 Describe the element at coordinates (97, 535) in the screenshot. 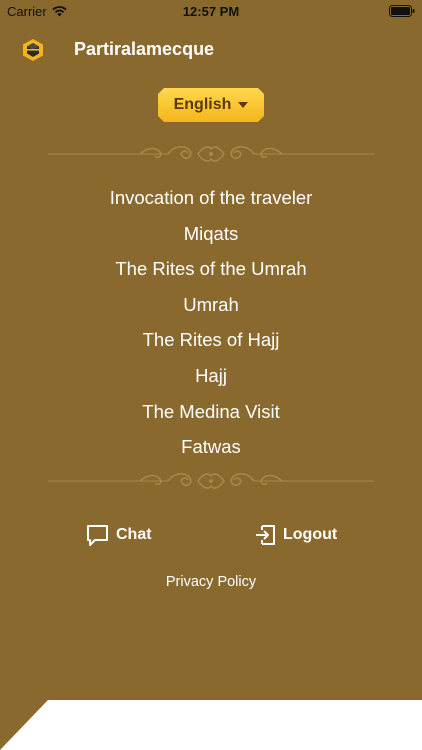

I see `chat-bubble-icon` at that location.